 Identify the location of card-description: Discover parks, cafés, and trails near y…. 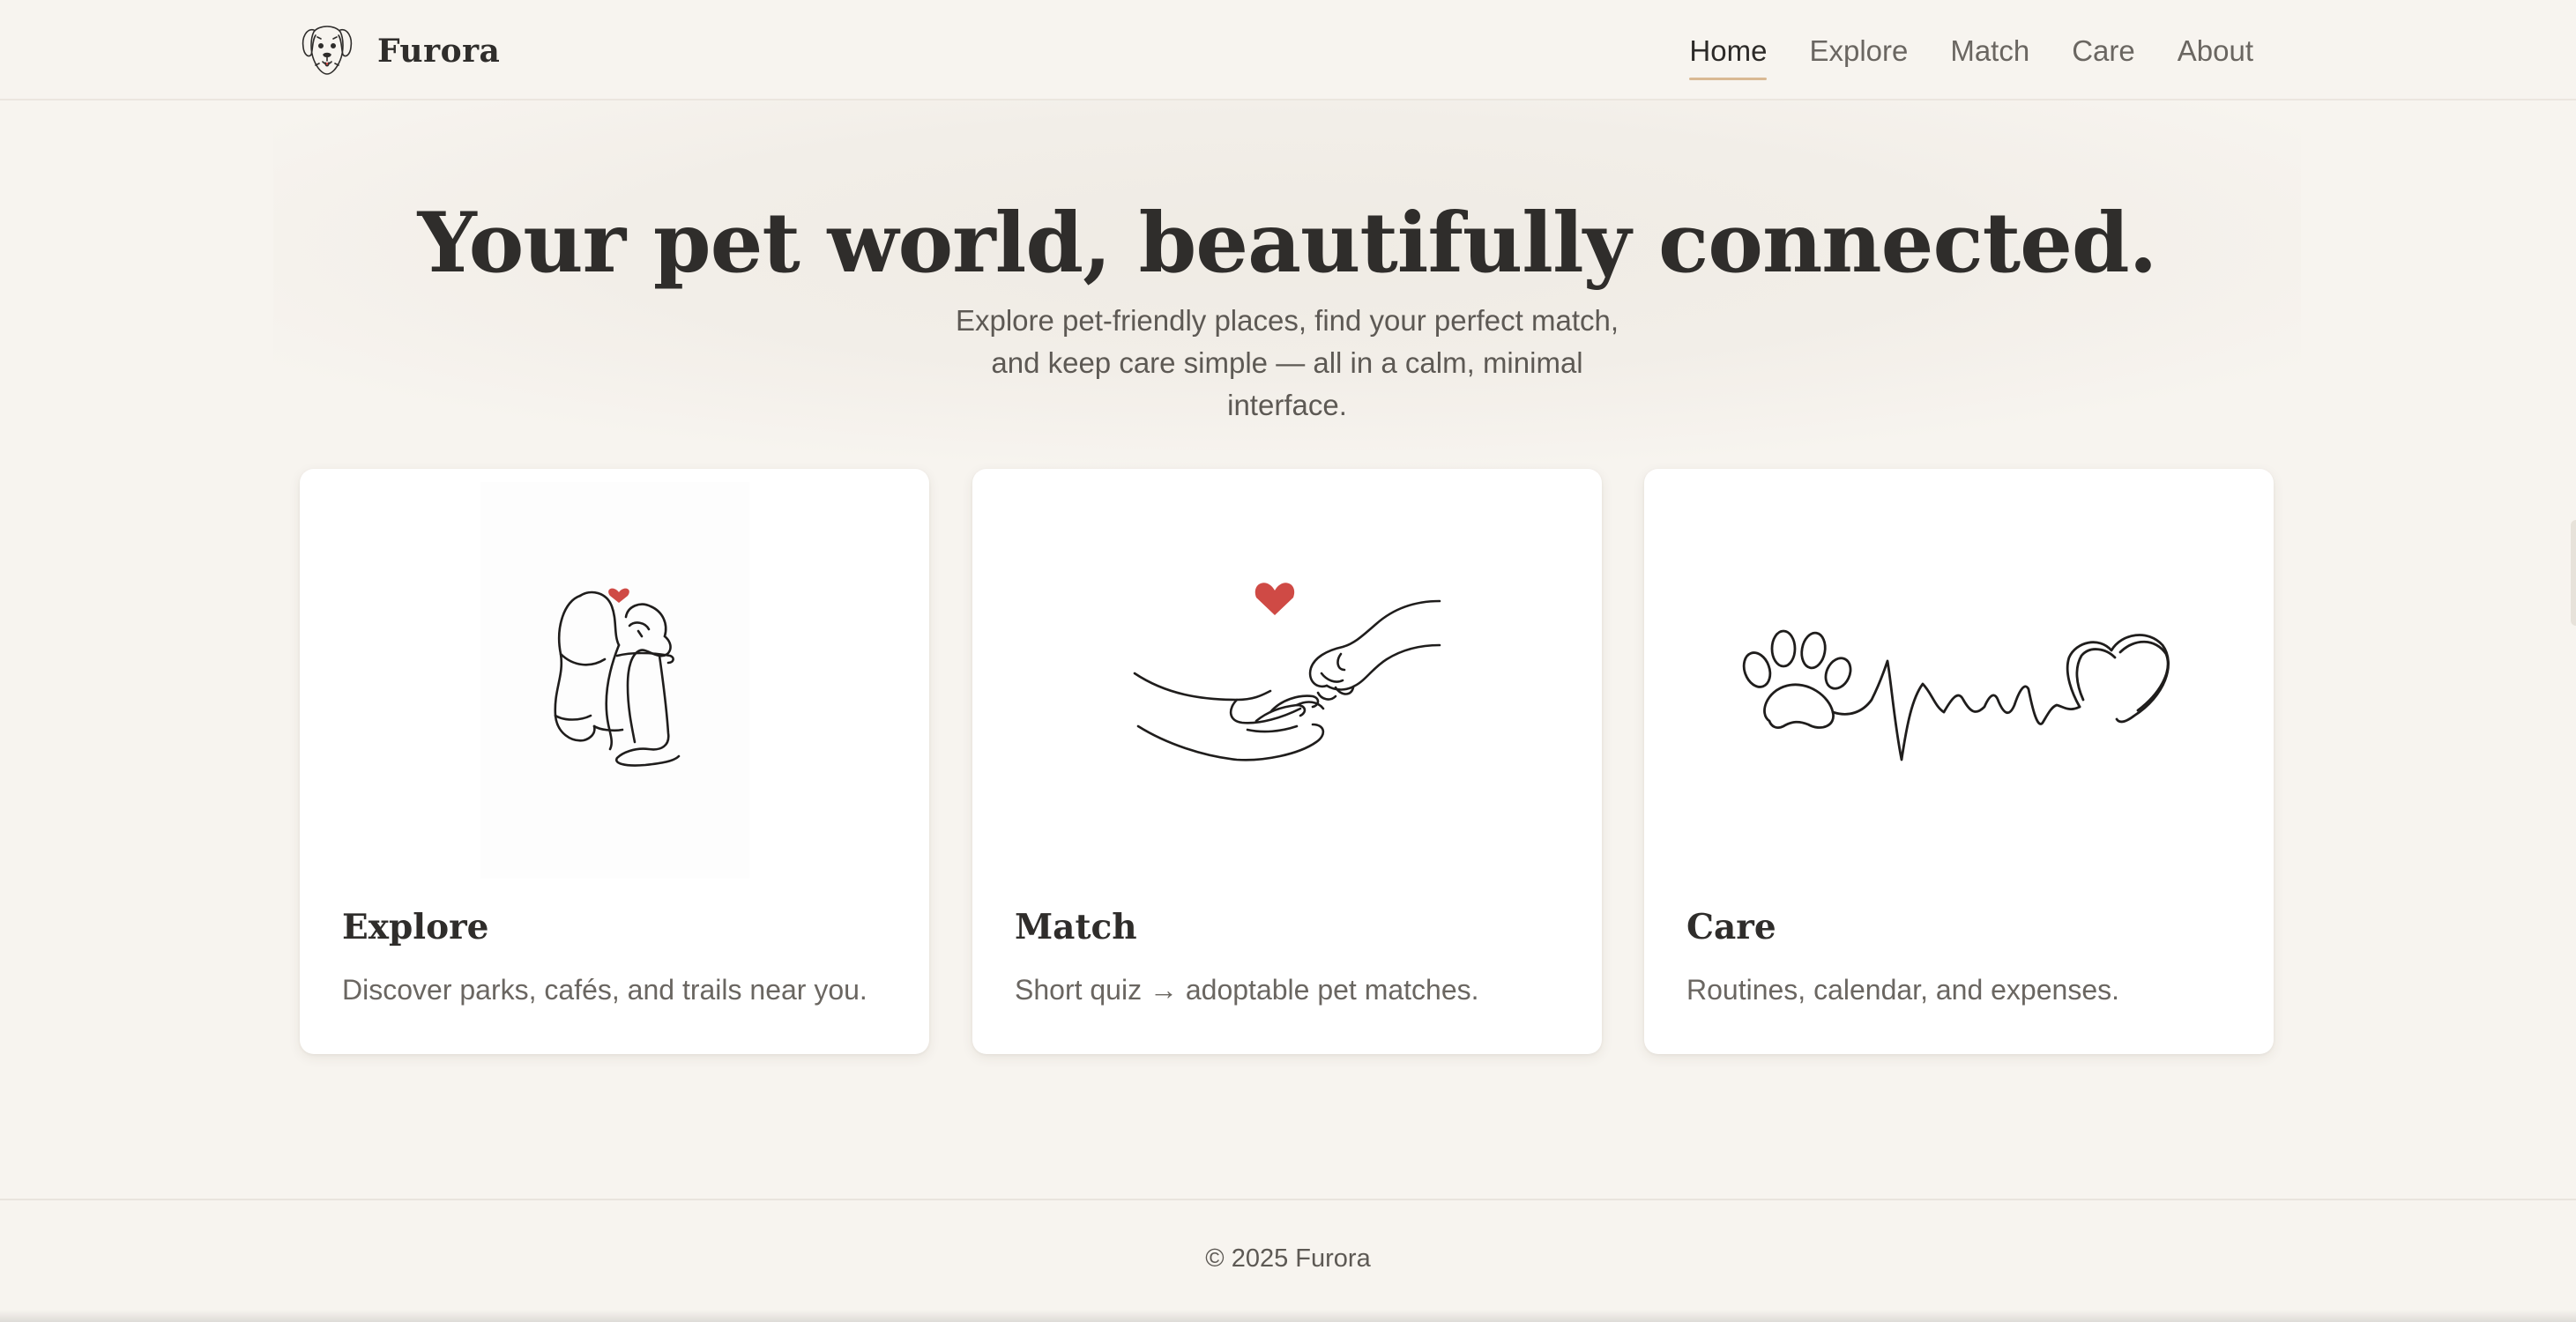
(605, 990).